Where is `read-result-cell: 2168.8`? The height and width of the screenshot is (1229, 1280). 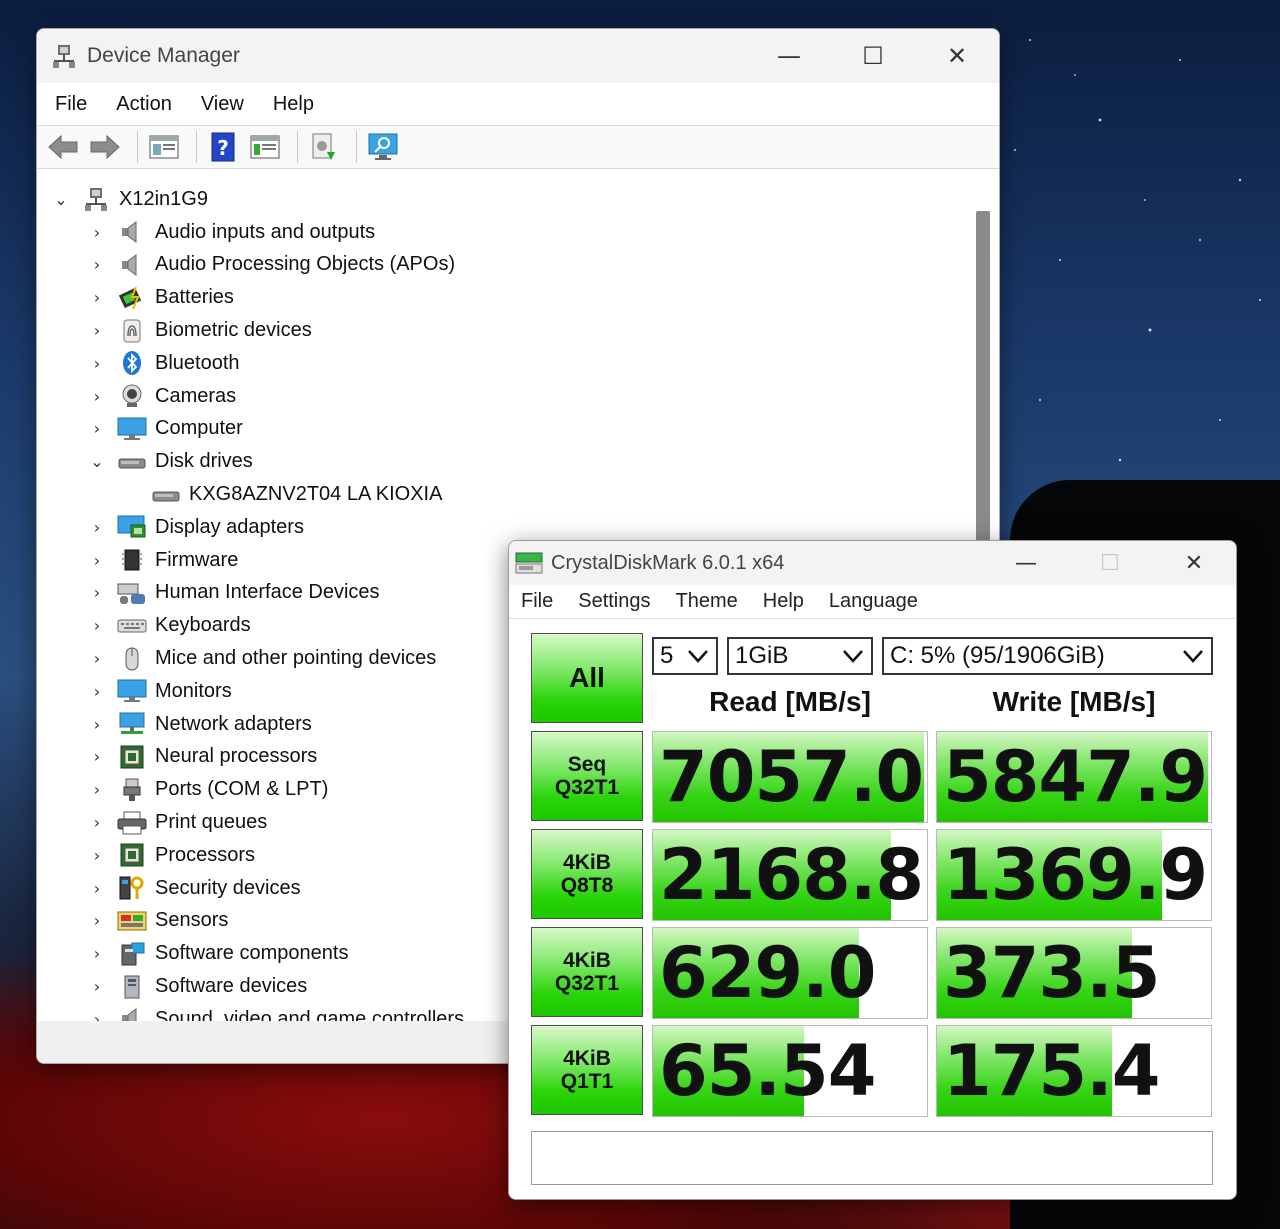
read-result-cell: 2168.8 is located at coordinates (790, 875).